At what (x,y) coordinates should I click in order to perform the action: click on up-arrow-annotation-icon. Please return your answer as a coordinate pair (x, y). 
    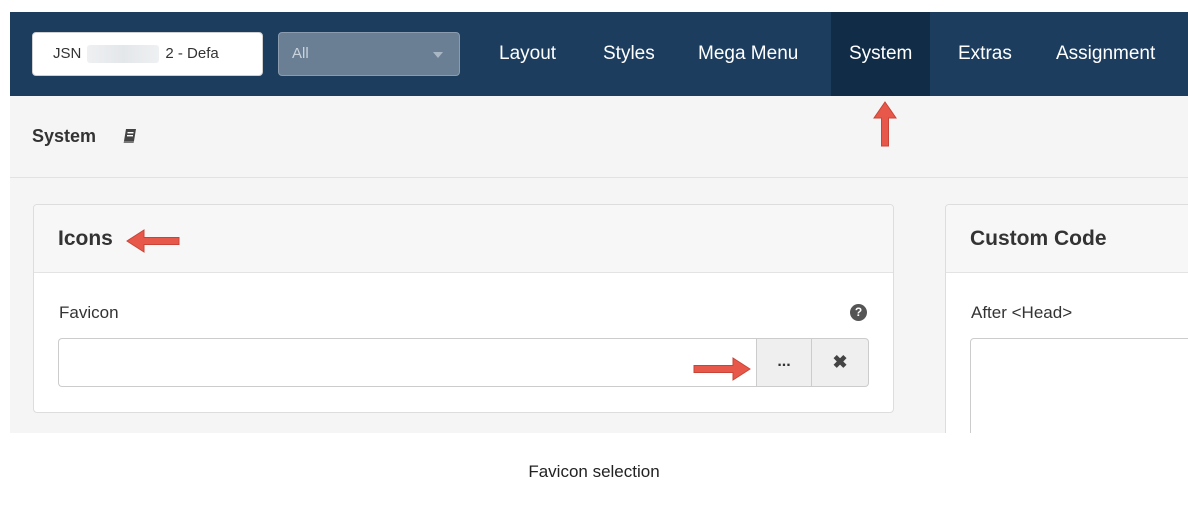
    Looking at the image, I should click on (885, 124).